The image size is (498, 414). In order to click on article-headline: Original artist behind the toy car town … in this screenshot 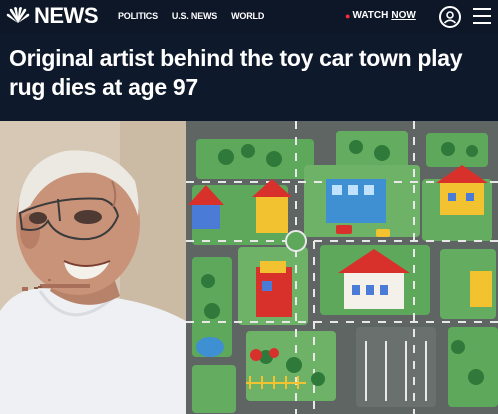, I will do `click(249, 73)`.